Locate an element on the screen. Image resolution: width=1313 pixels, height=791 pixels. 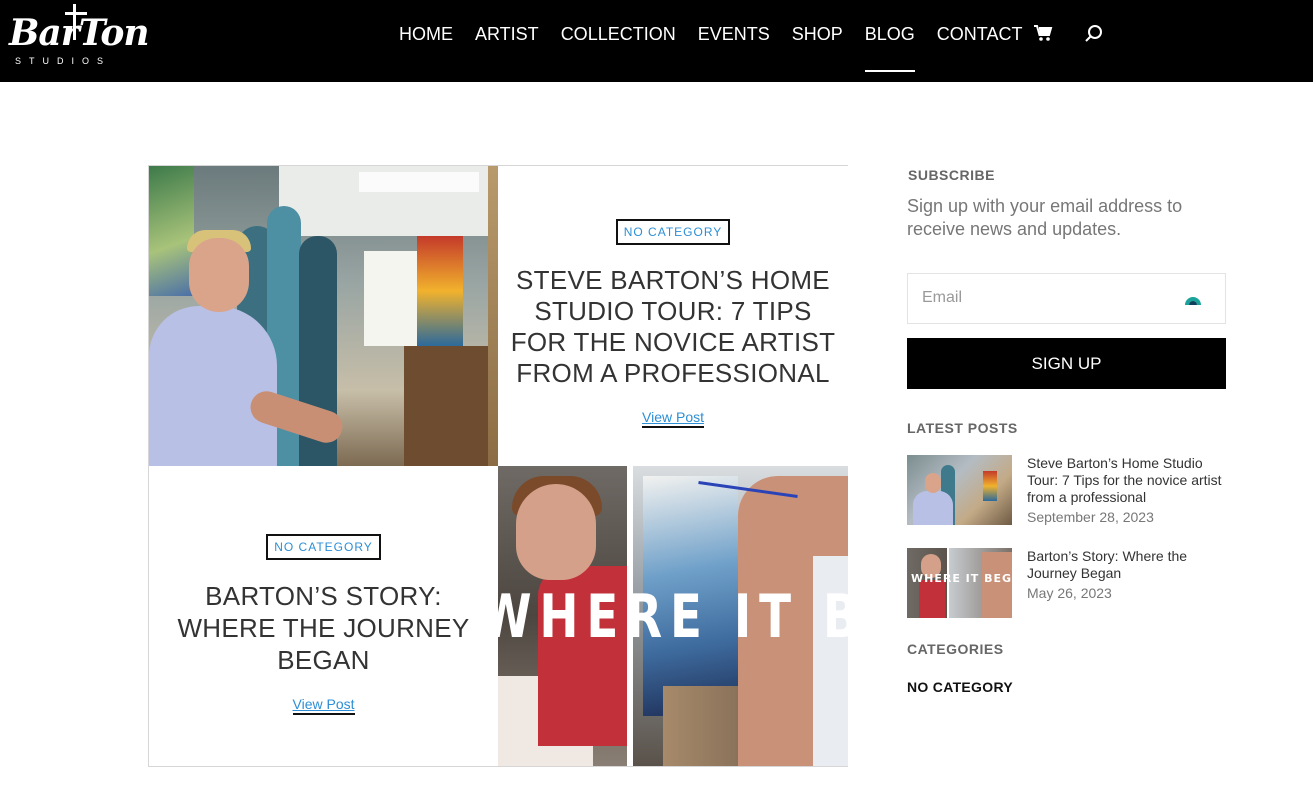
photo-boy-face is located at coordinates (556, 532).